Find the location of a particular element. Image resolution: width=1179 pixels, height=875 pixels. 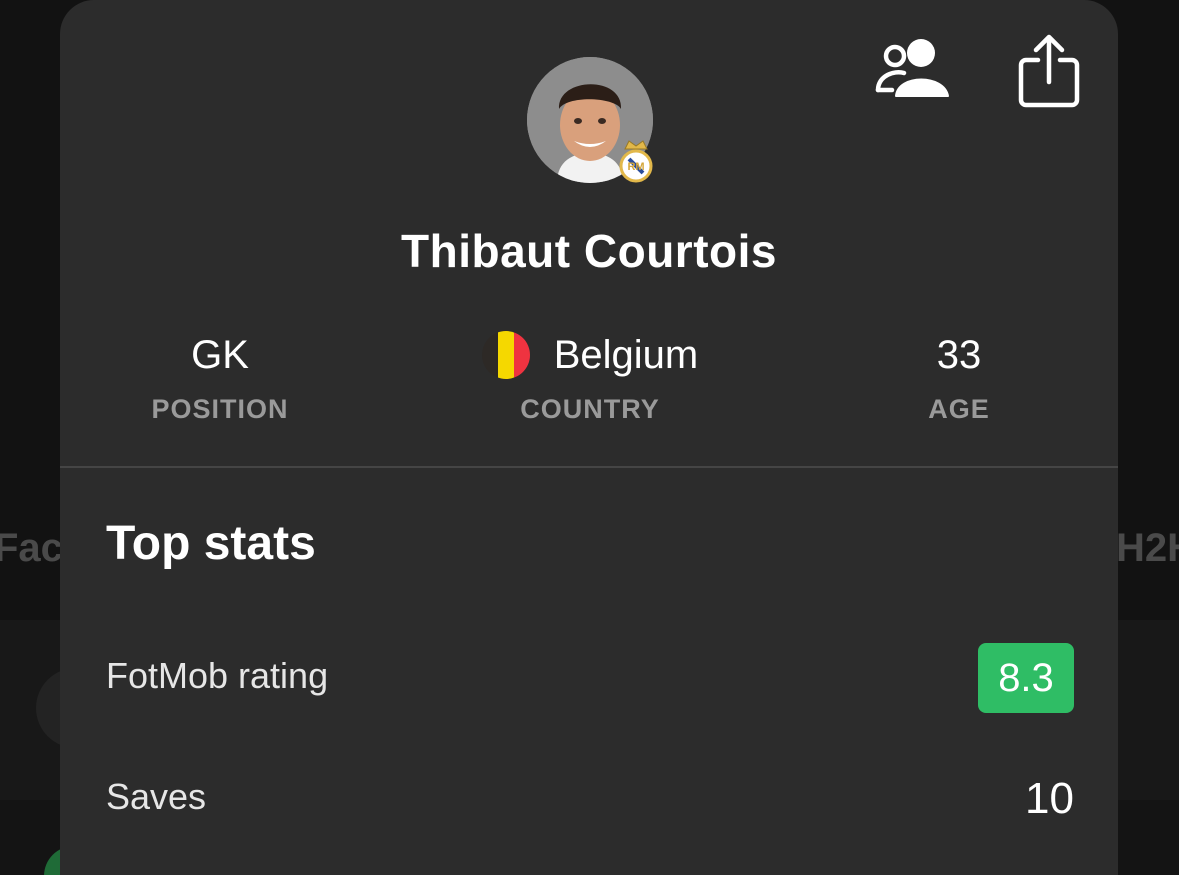

compare-players-icon is located at coordinates (912, 69).